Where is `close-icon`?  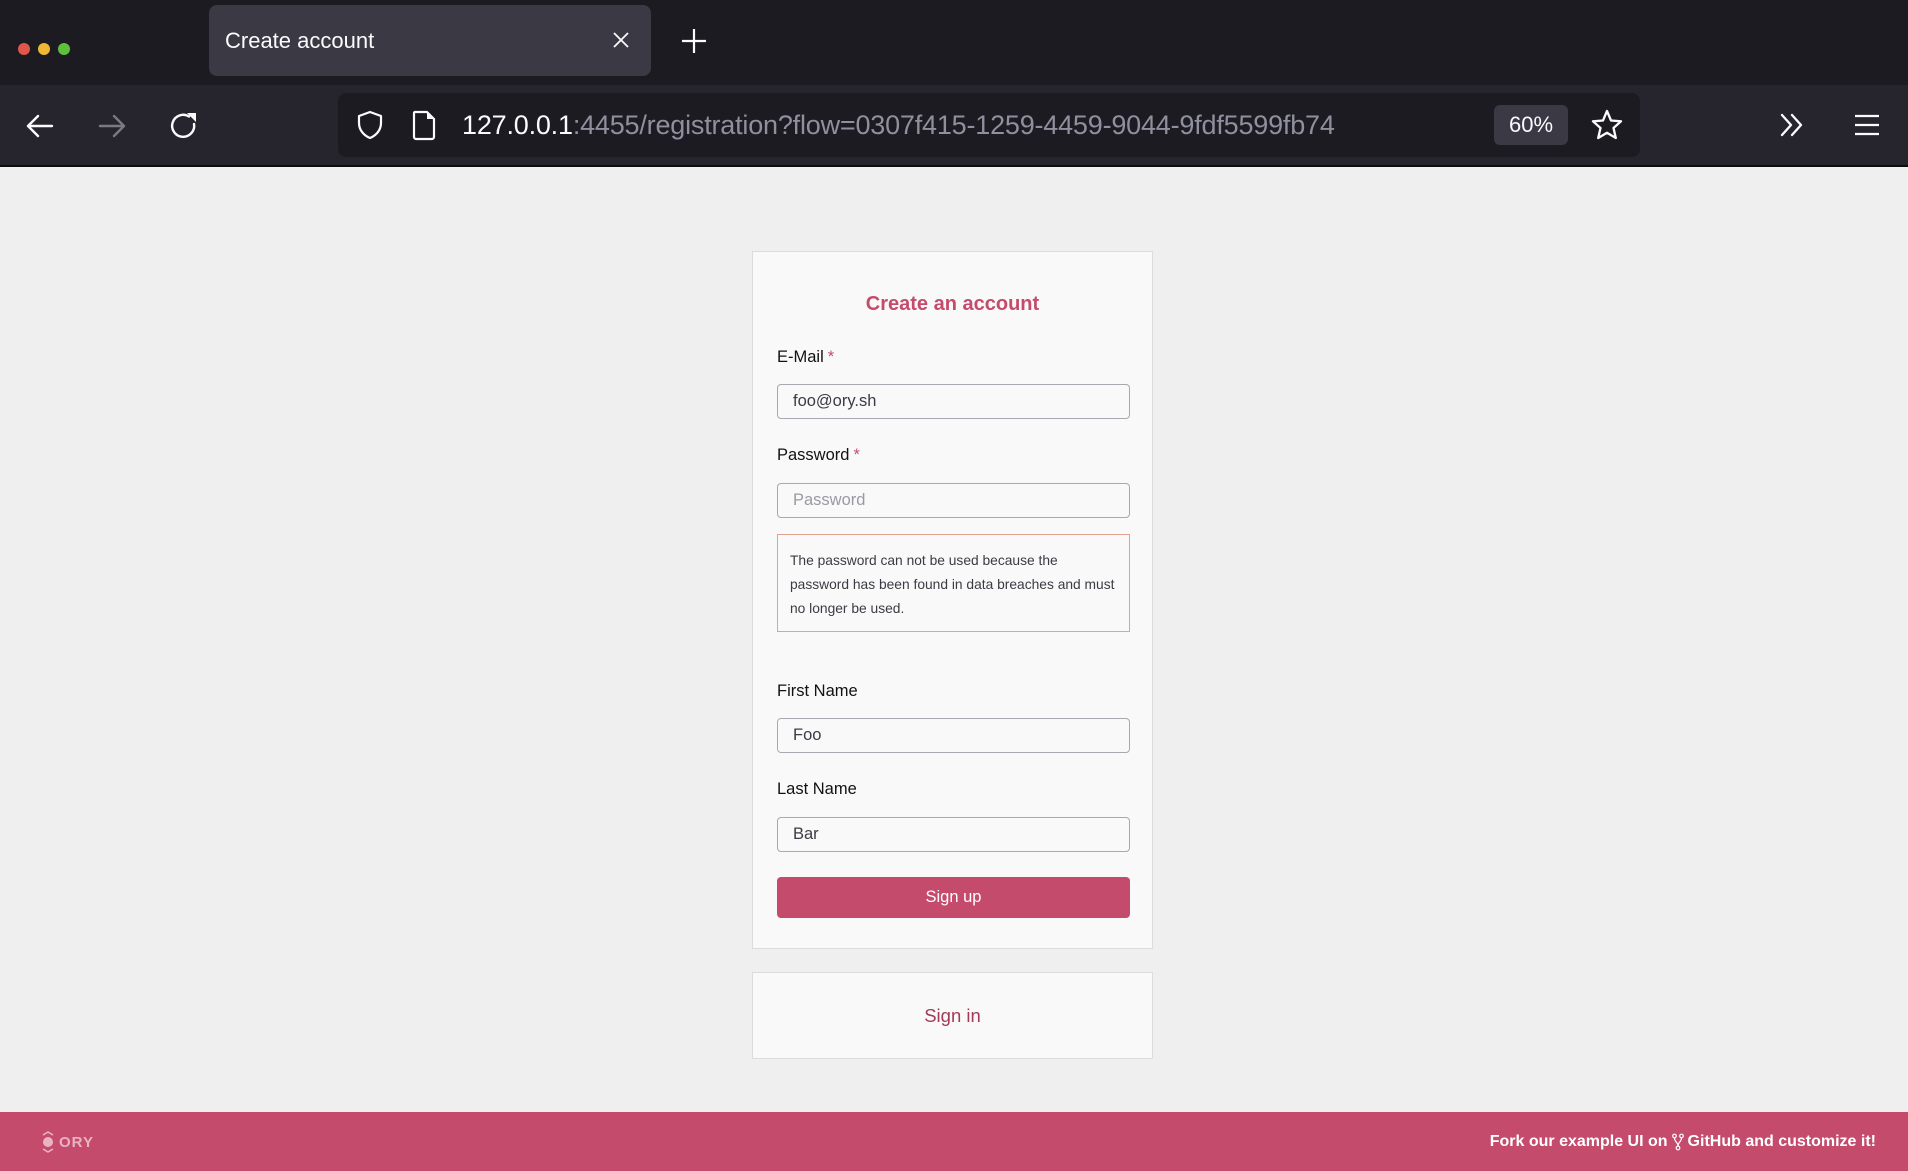
close-icon is located at coordinates (621, 40).